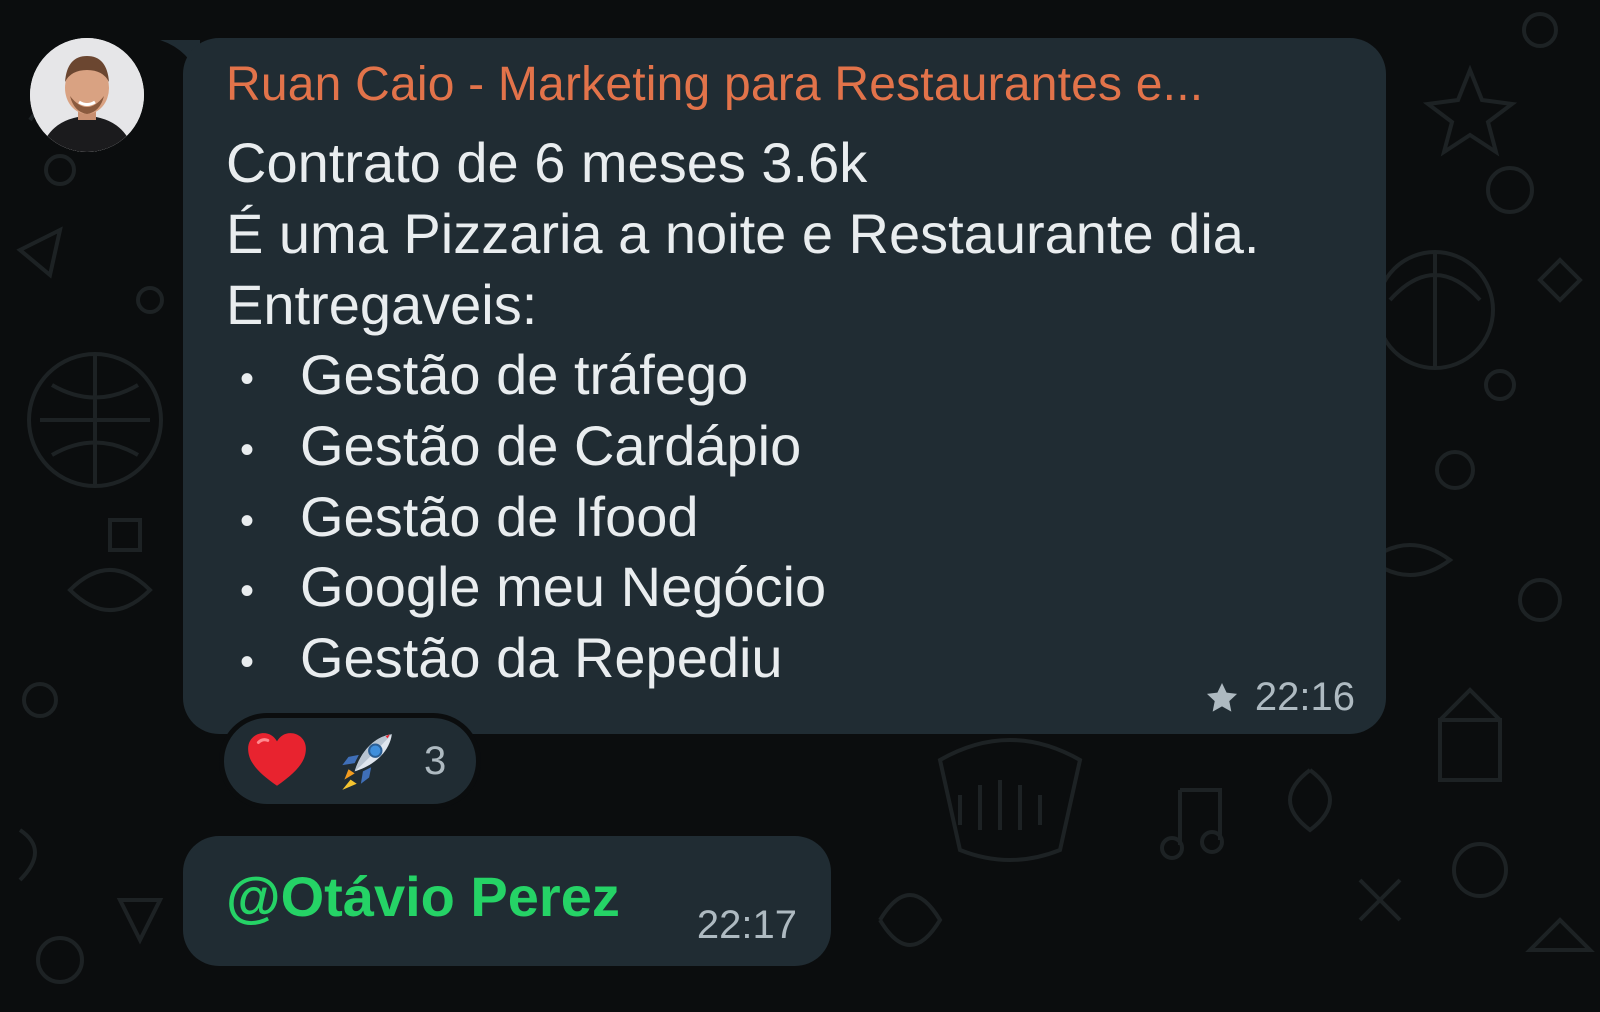 This screenshot has width=1600, height=1012. I want to click on message-time: 22:16, so click(1304, 697).